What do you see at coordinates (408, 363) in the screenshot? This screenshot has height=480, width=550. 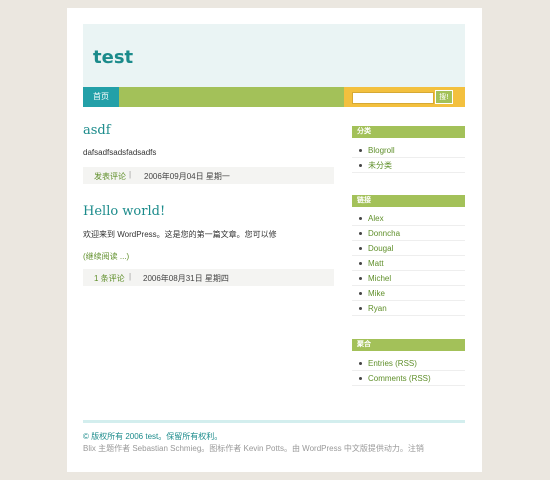 I see `feed-item: Entries (RSS)` at bounding box center [408, 363].